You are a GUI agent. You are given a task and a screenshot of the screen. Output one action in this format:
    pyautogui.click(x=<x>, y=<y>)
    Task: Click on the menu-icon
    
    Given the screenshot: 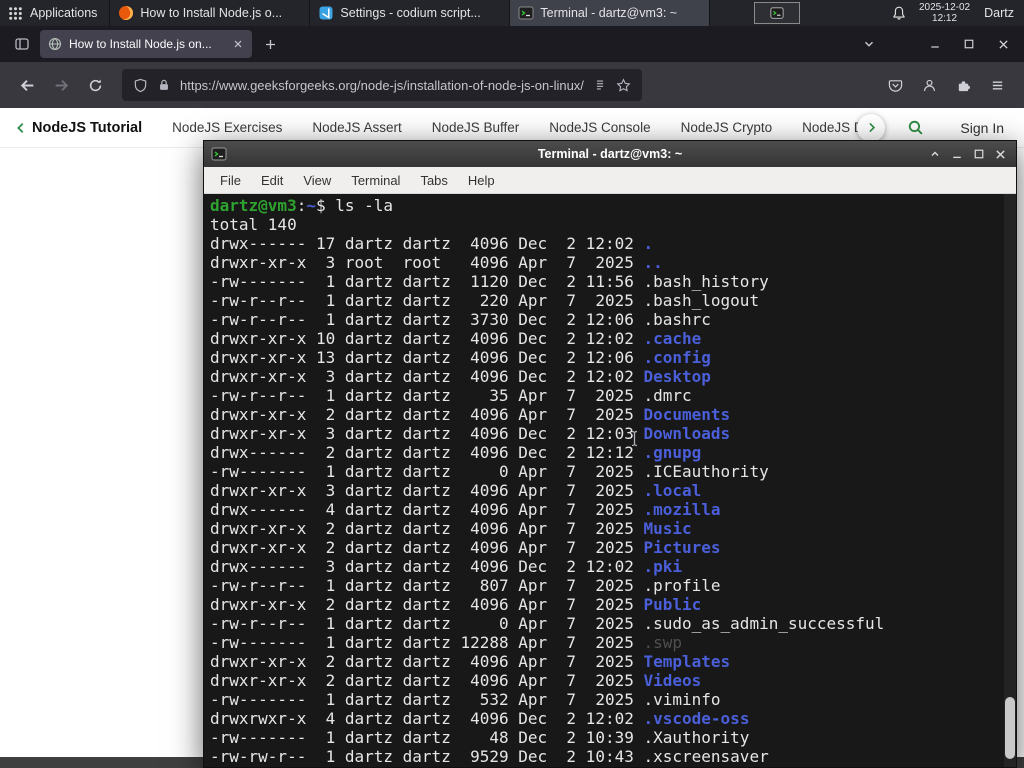 What is the action you would take?
    pyautogui.click(x=997, y=85)
    